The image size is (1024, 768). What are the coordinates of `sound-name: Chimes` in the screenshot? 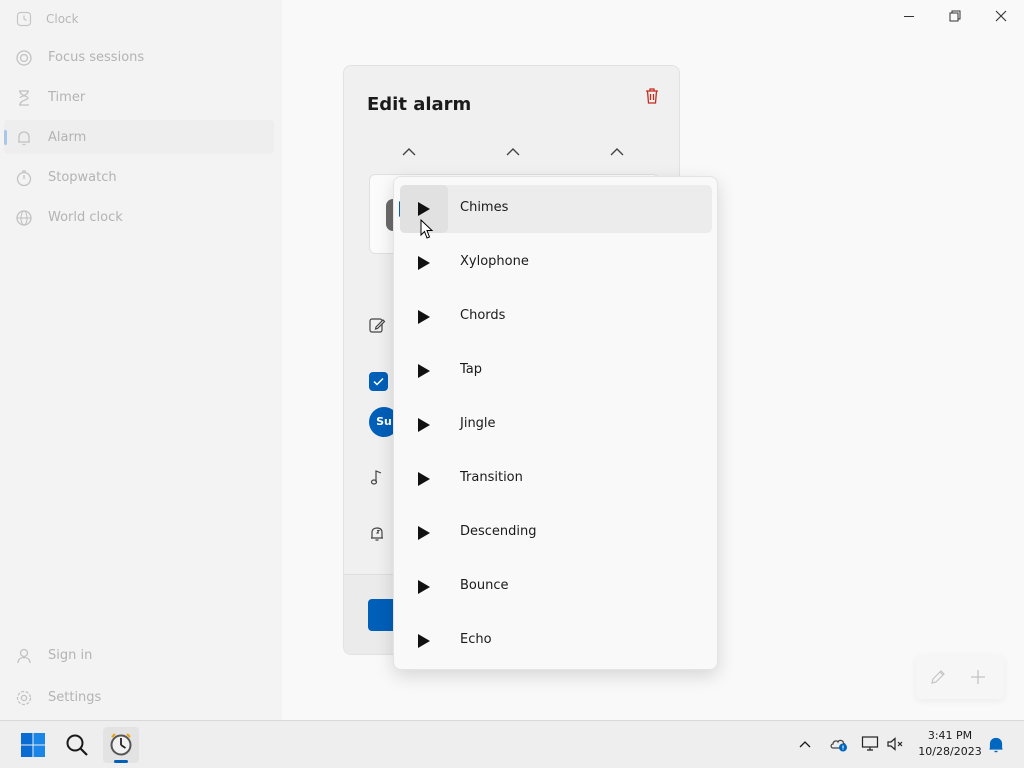 It's located at (484, 207).